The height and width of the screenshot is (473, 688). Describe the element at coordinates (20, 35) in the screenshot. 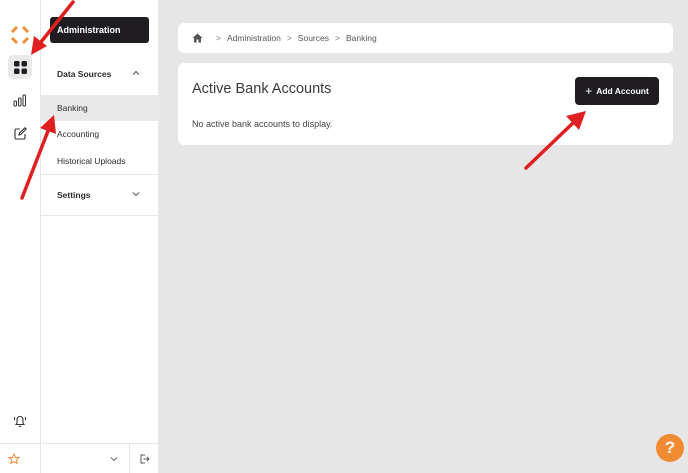

I see `logo-icon` at that location.